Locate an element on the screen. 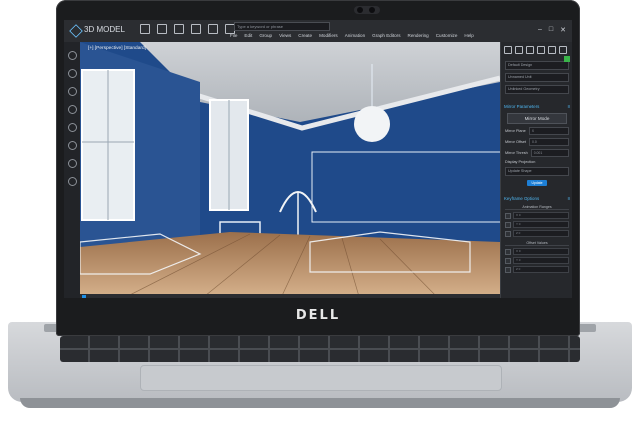 The image size is (640, 436). offset-row: Y 0 is located at coordinates (537, 260).